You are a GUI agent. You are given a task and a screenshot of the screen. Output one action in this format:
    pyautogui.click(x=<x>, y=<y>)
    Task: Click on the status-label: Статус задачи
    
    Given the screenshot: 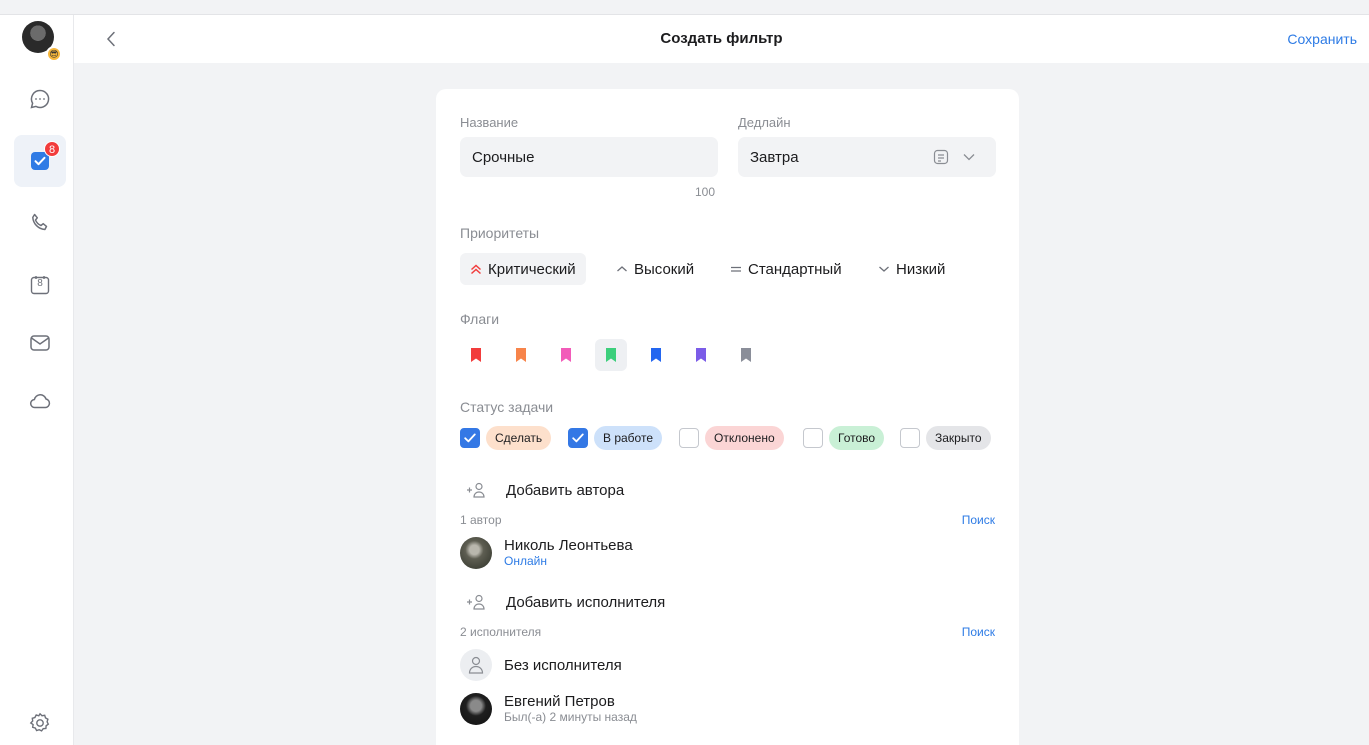 What is the action you would take?
    pyautogui.click(x=507, y=407)
    